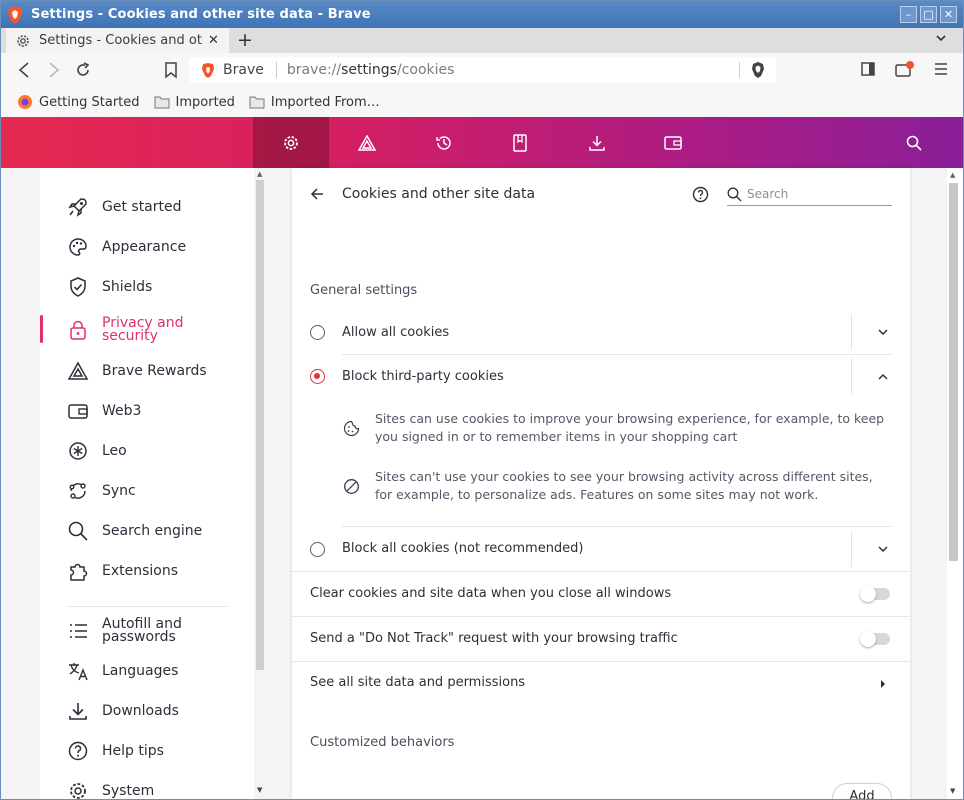  What do you see at coordinates (119, 490) in the screenshot?
I see `sidebar-item-label: Sync` at bounding box center [119, 490].